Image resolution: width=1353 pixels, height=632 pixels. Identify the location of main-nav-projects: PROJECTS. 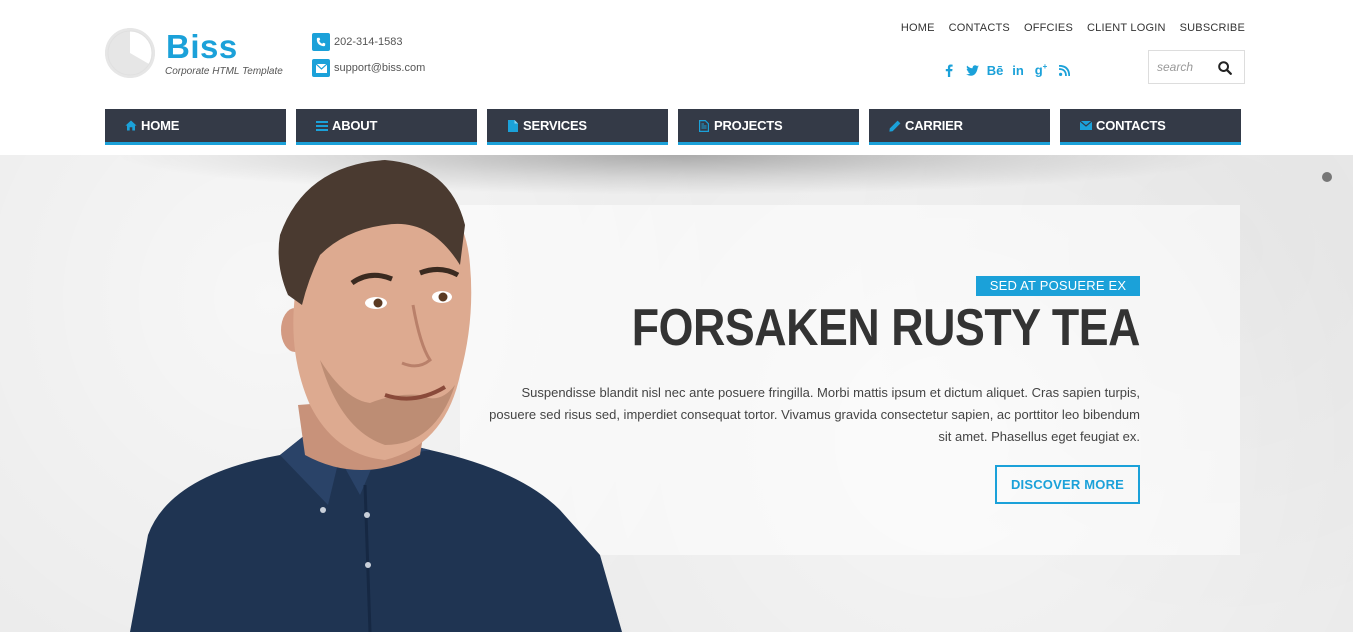
(768, 127).